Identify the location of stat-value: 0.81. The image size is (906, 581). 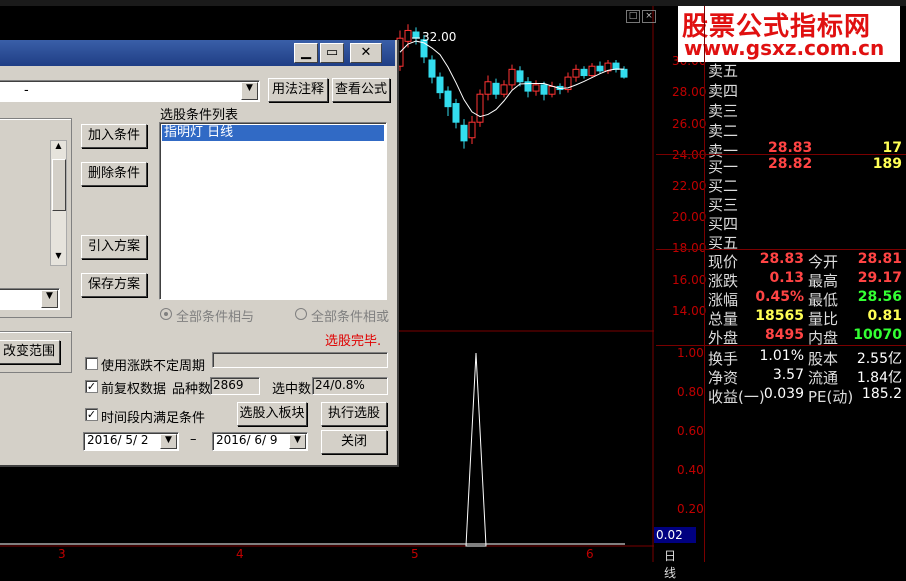
(884, 316).